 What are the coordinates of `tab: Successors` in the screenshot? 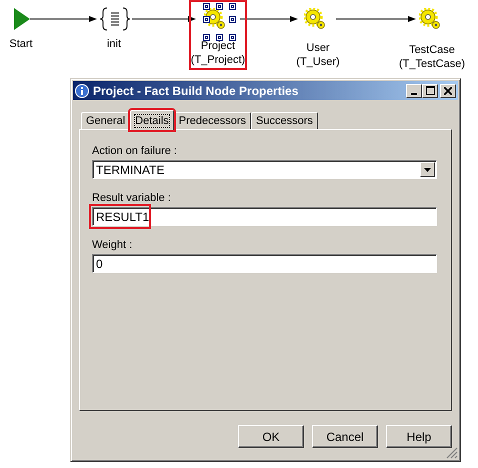 It's located at (284, 120).